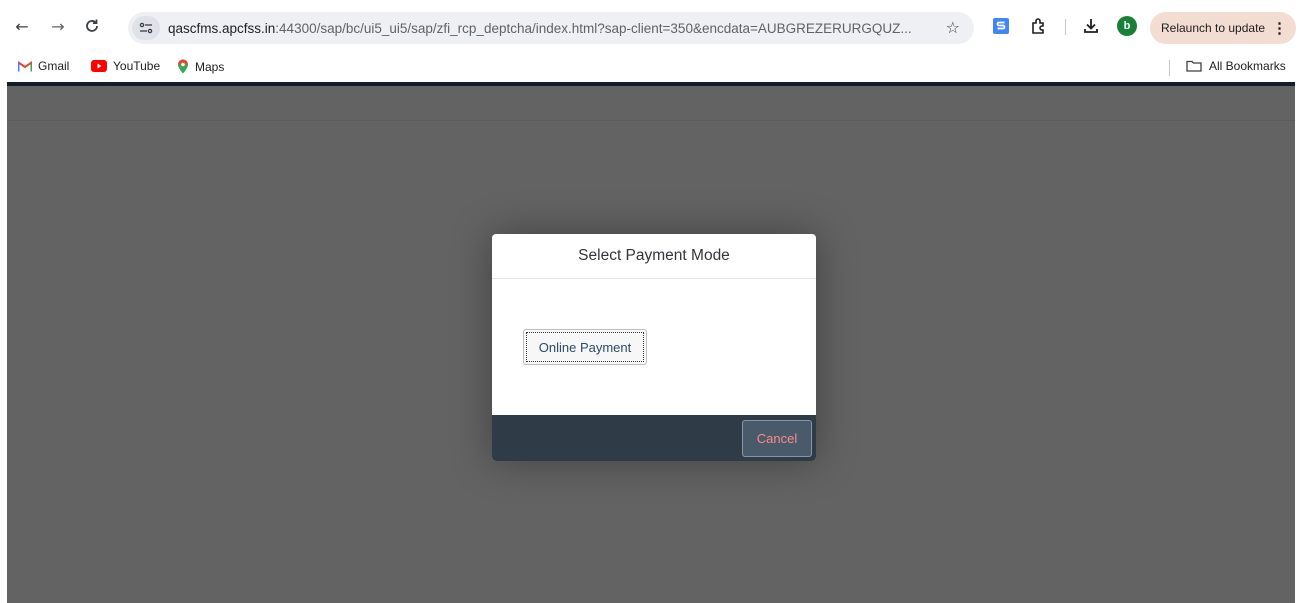  What do you see at coordinates (651, 68) in the screenshot?
I see `bookmarks-bar: Gmail YouTube Maps All Bookmarks` at bounding box center [651, 68].